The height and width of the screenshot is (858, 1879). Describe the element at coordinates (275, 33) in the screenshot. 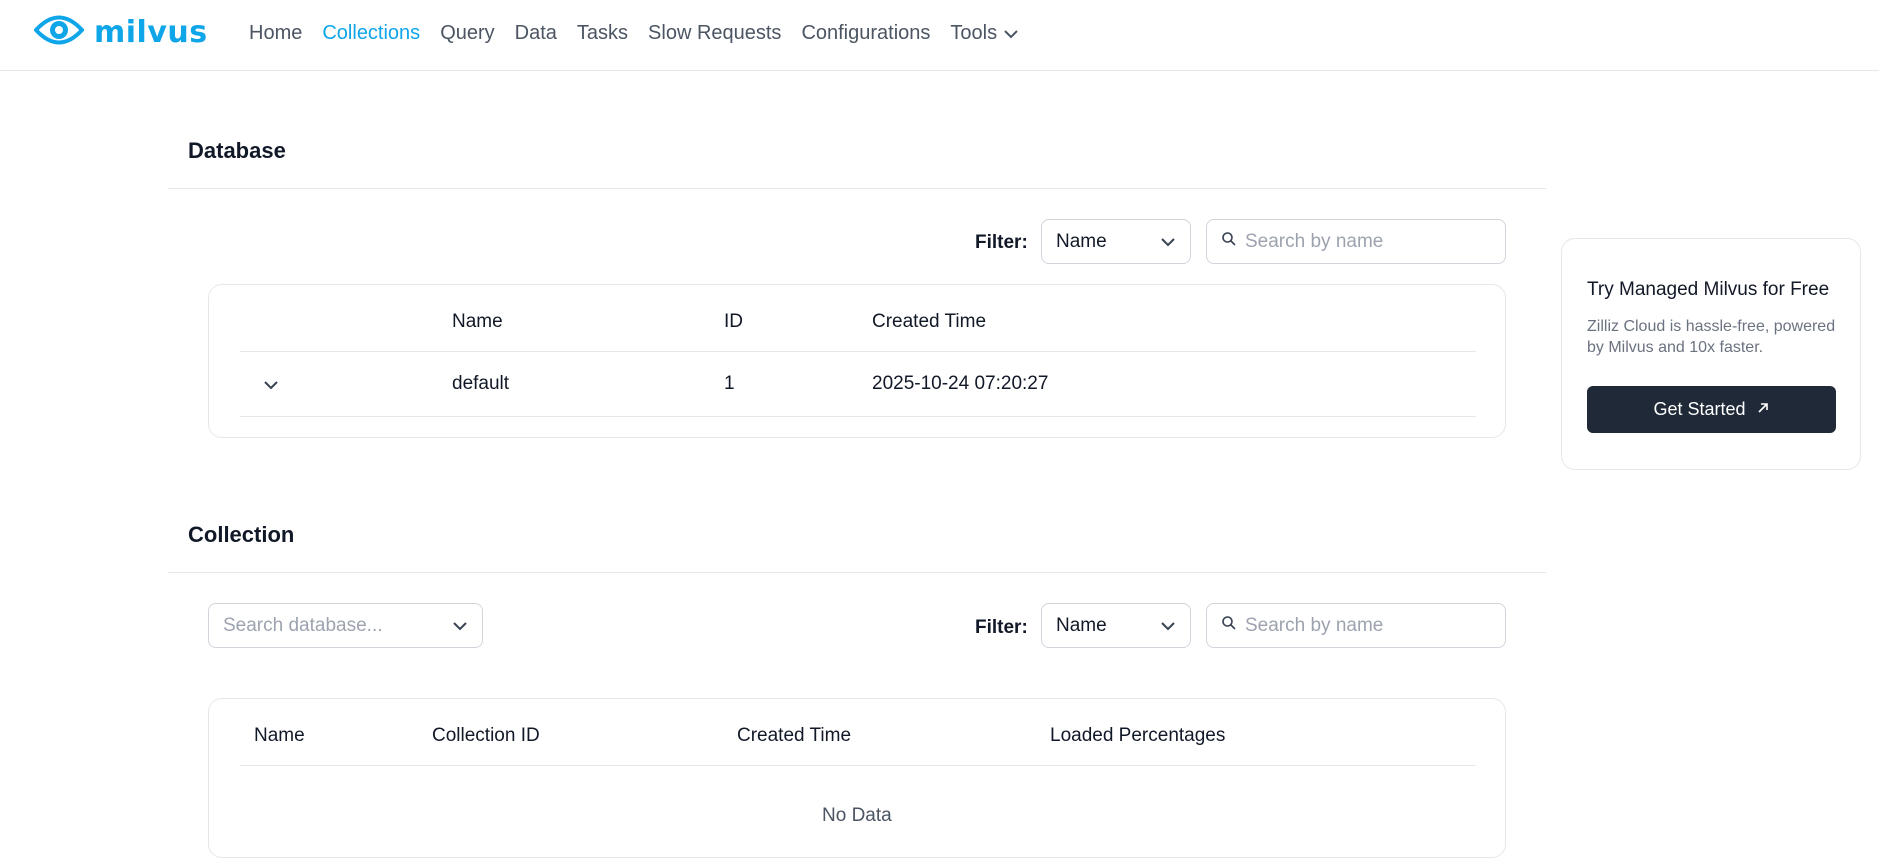

I see `nav-home: Home` at that location.